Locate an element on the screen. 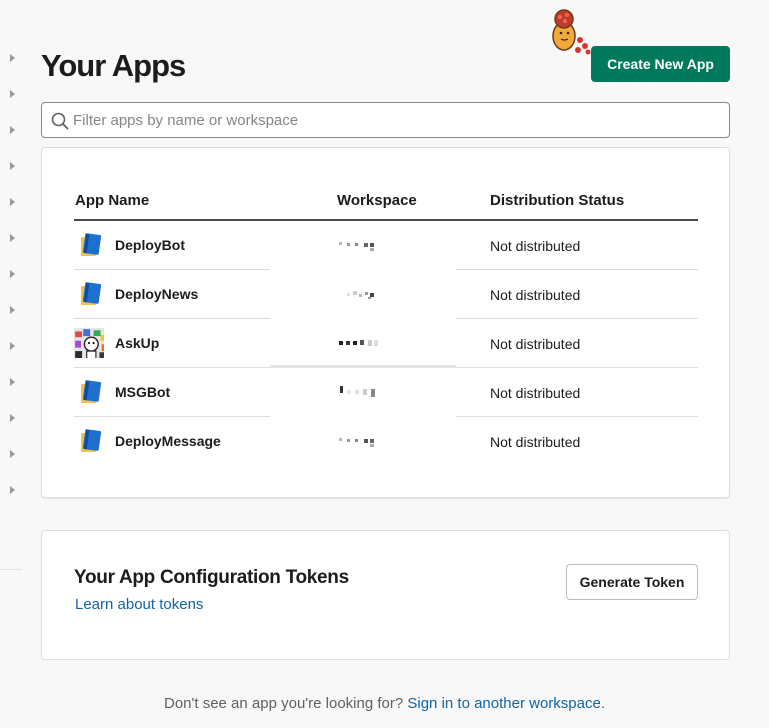 Image resolution: width=769 pixels, height=728 pixels. table-row: DeployNews Not distributed is located at coordinates (386, 294).